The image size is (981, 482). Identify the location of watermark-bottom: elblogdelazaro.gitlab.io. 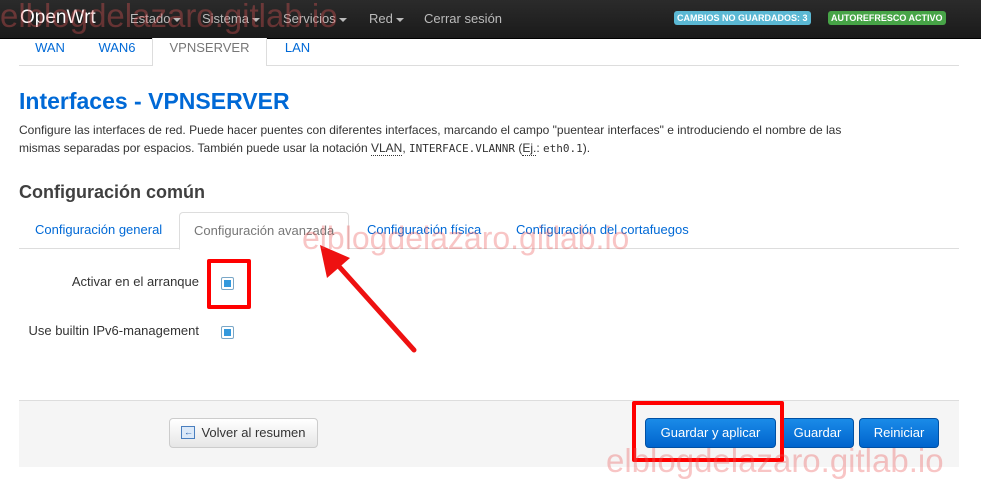
(775, 460).